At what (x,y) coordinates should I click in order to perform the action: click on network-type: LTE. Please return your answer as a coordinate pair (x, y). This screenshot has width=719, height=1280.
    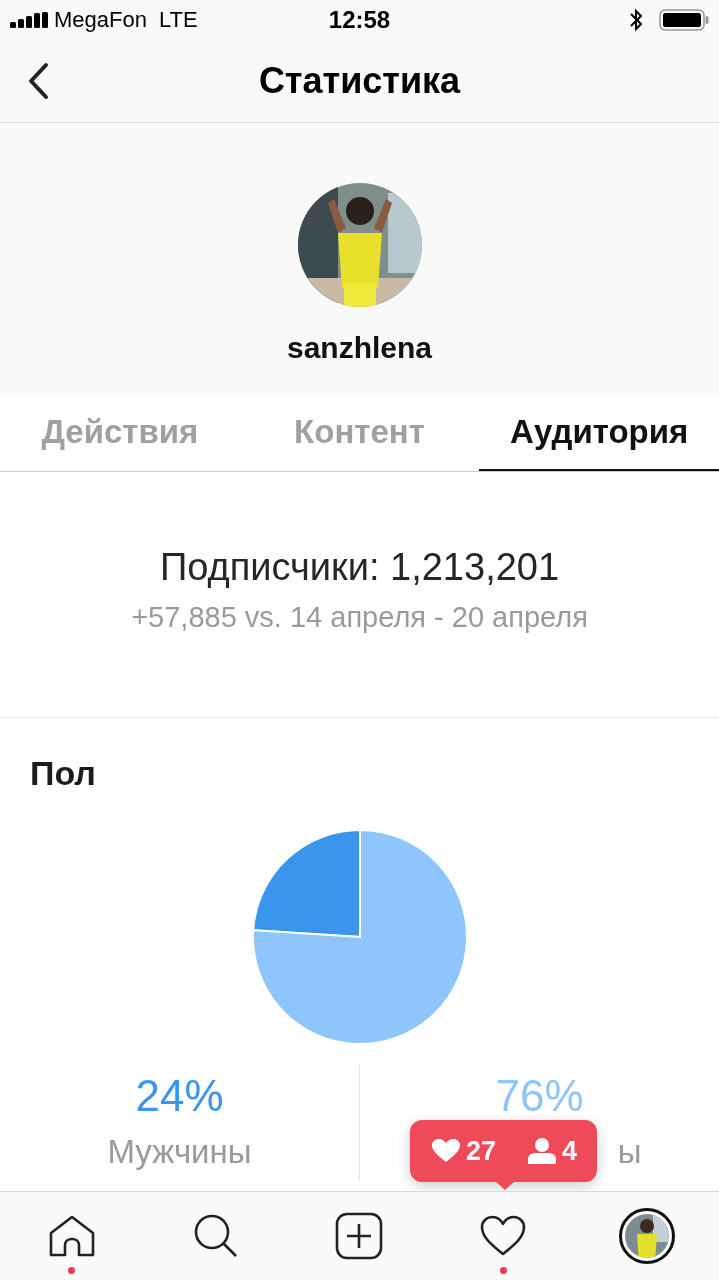
    Looking at the image, I should click on (178, 20).